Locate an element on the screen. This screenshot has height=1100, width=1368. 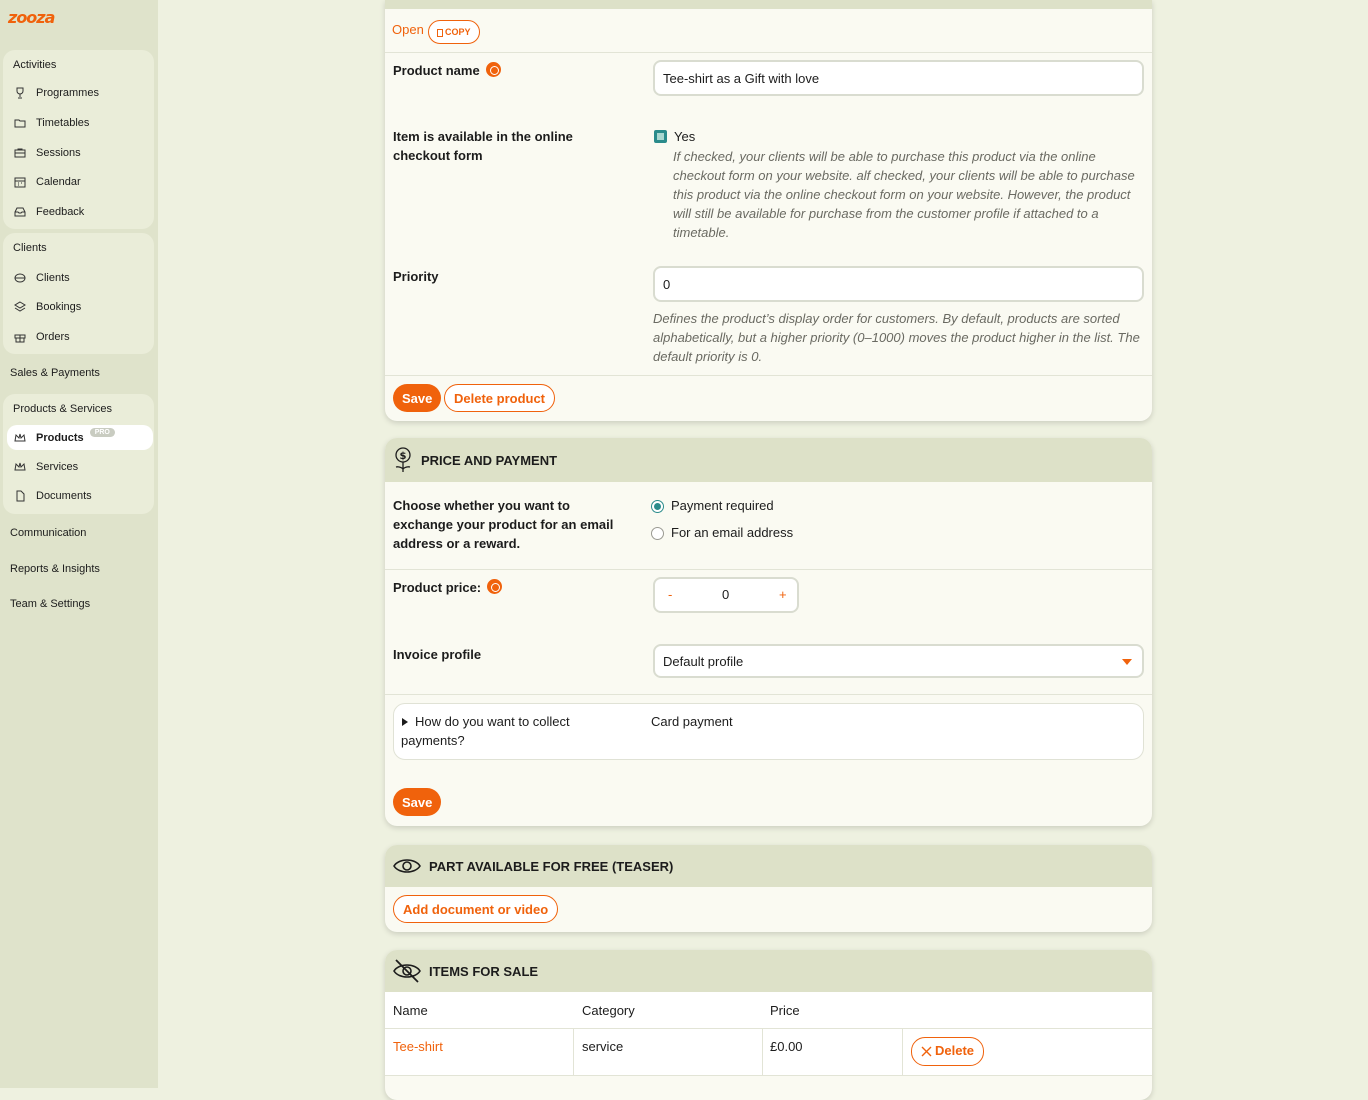
open-link: Open is located at coordinates (408, 29).